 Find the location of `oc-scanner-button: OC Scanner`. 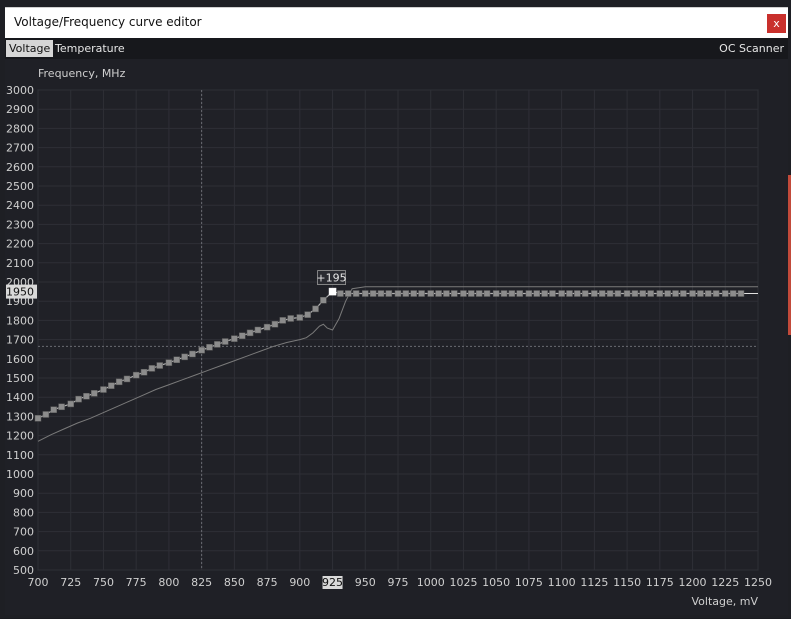

oc-scanner-button: OC Scanner is located at coordinates (751, 48).